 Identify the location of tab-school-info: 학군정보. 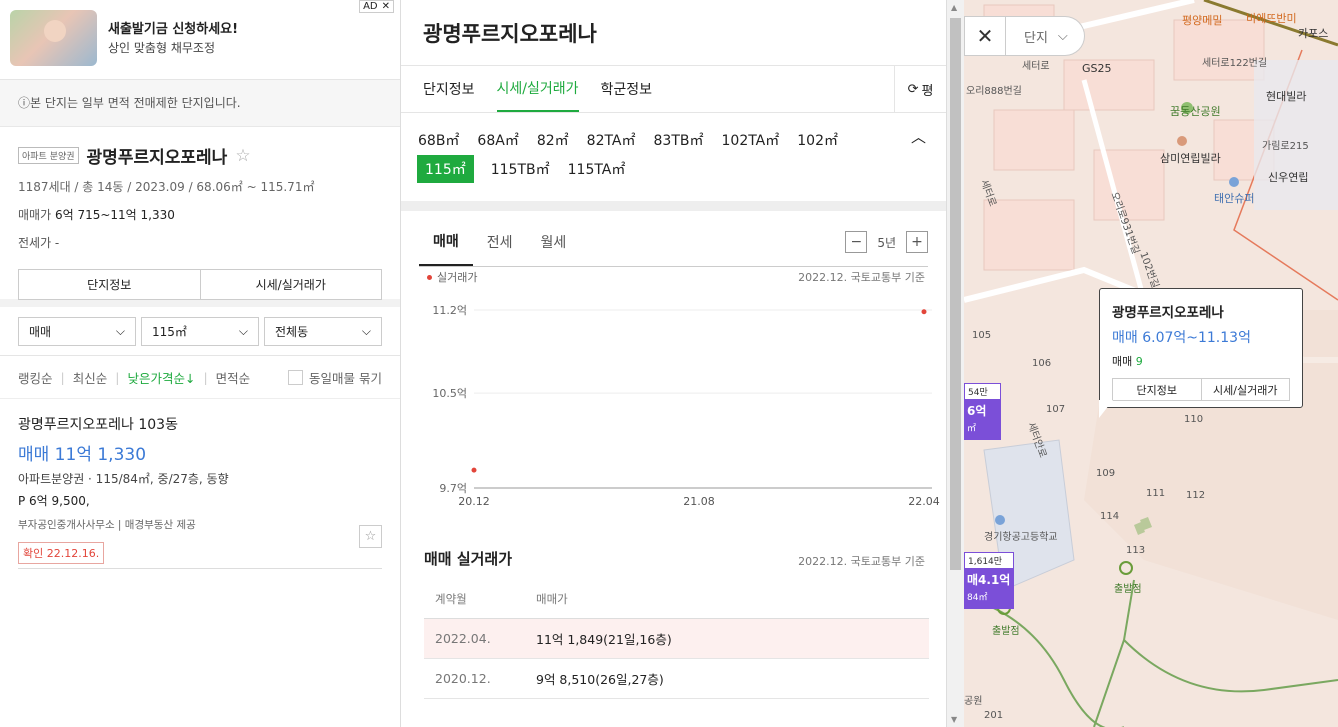
(627, 89).